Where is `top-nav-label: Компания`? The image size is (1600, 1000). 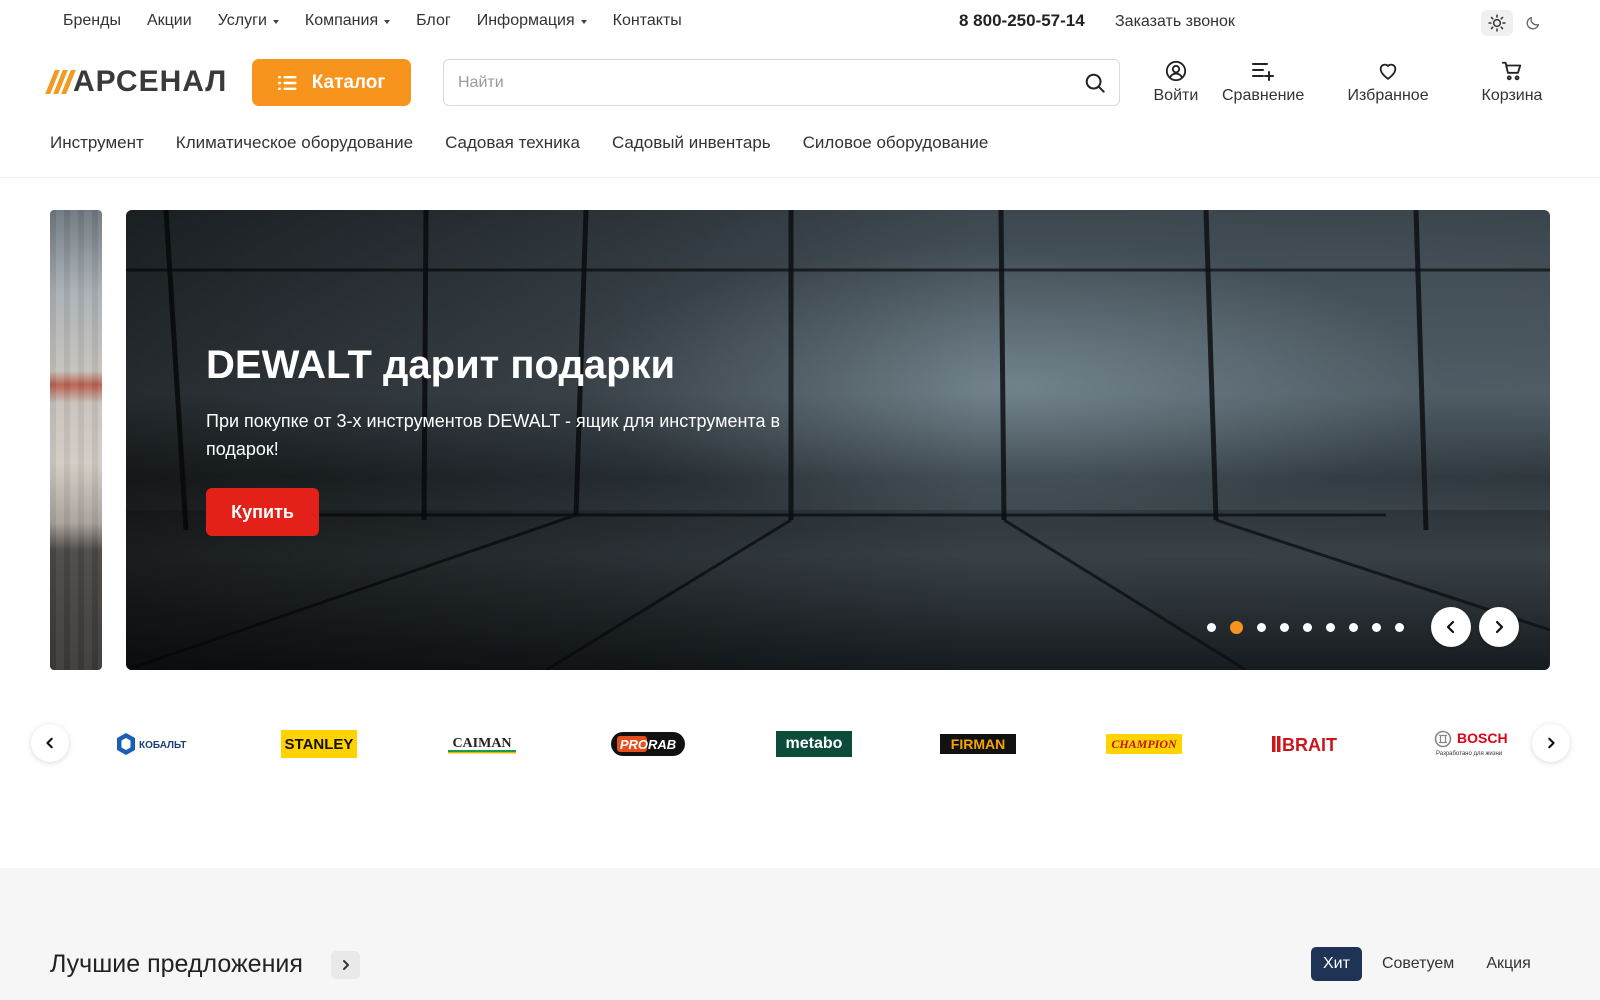 top-nav-label: Компания is located at coordinates (341, 20).